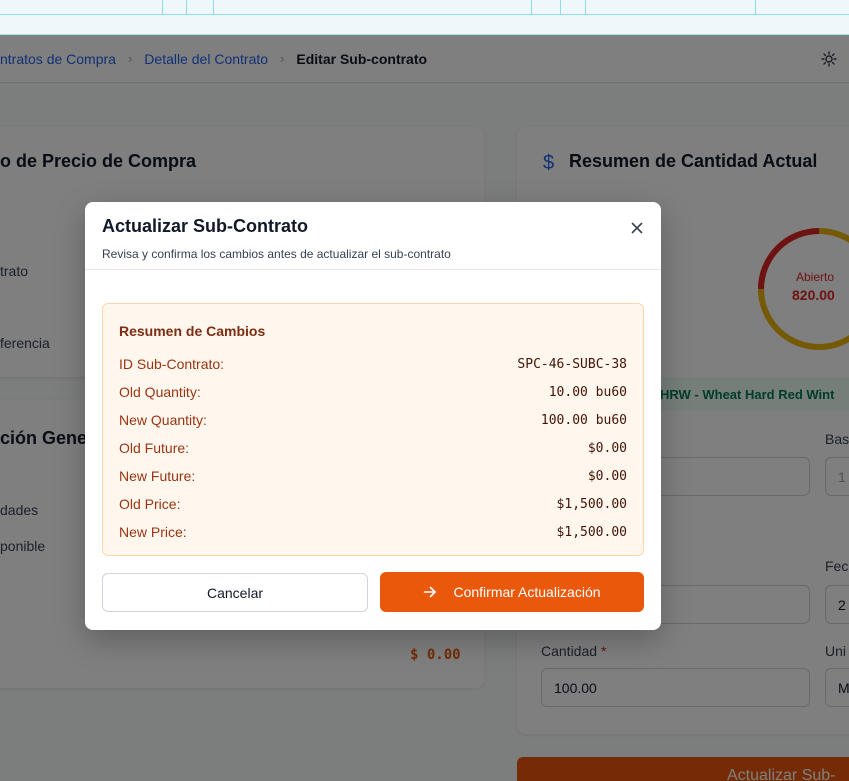 This screenshot has width=849, height=781. Describe the element at coordinates (373, 476) in the screenshot. I see `summary-row: New Future: $0.00` at that location.